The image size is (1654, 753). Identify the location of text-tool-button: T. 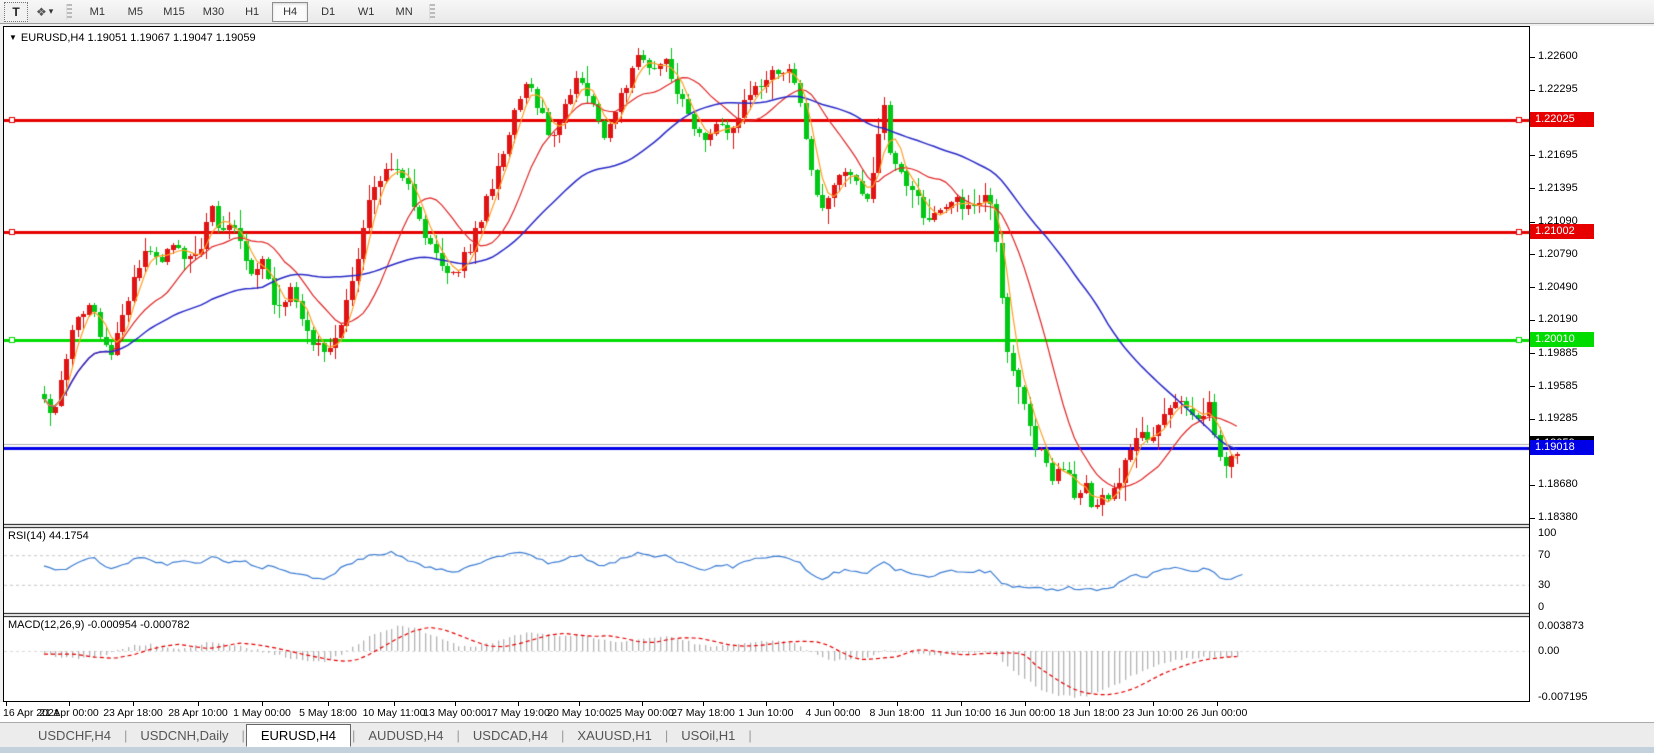
(16, 11).